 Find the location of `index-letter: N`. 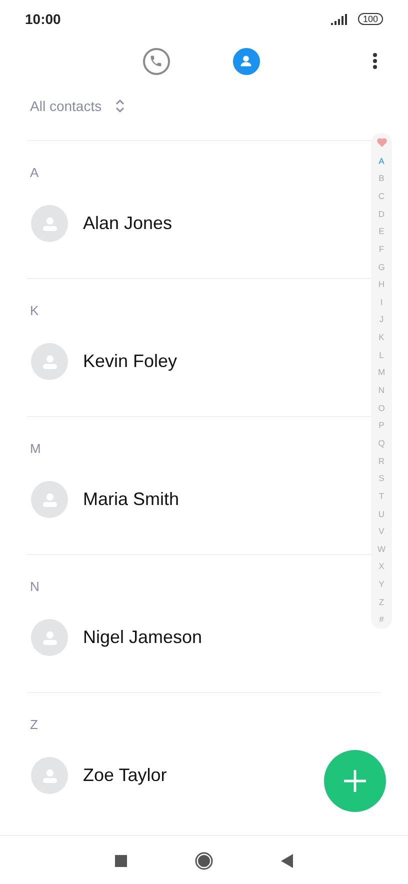

index-letter: N is located at coordinates (381, 391).